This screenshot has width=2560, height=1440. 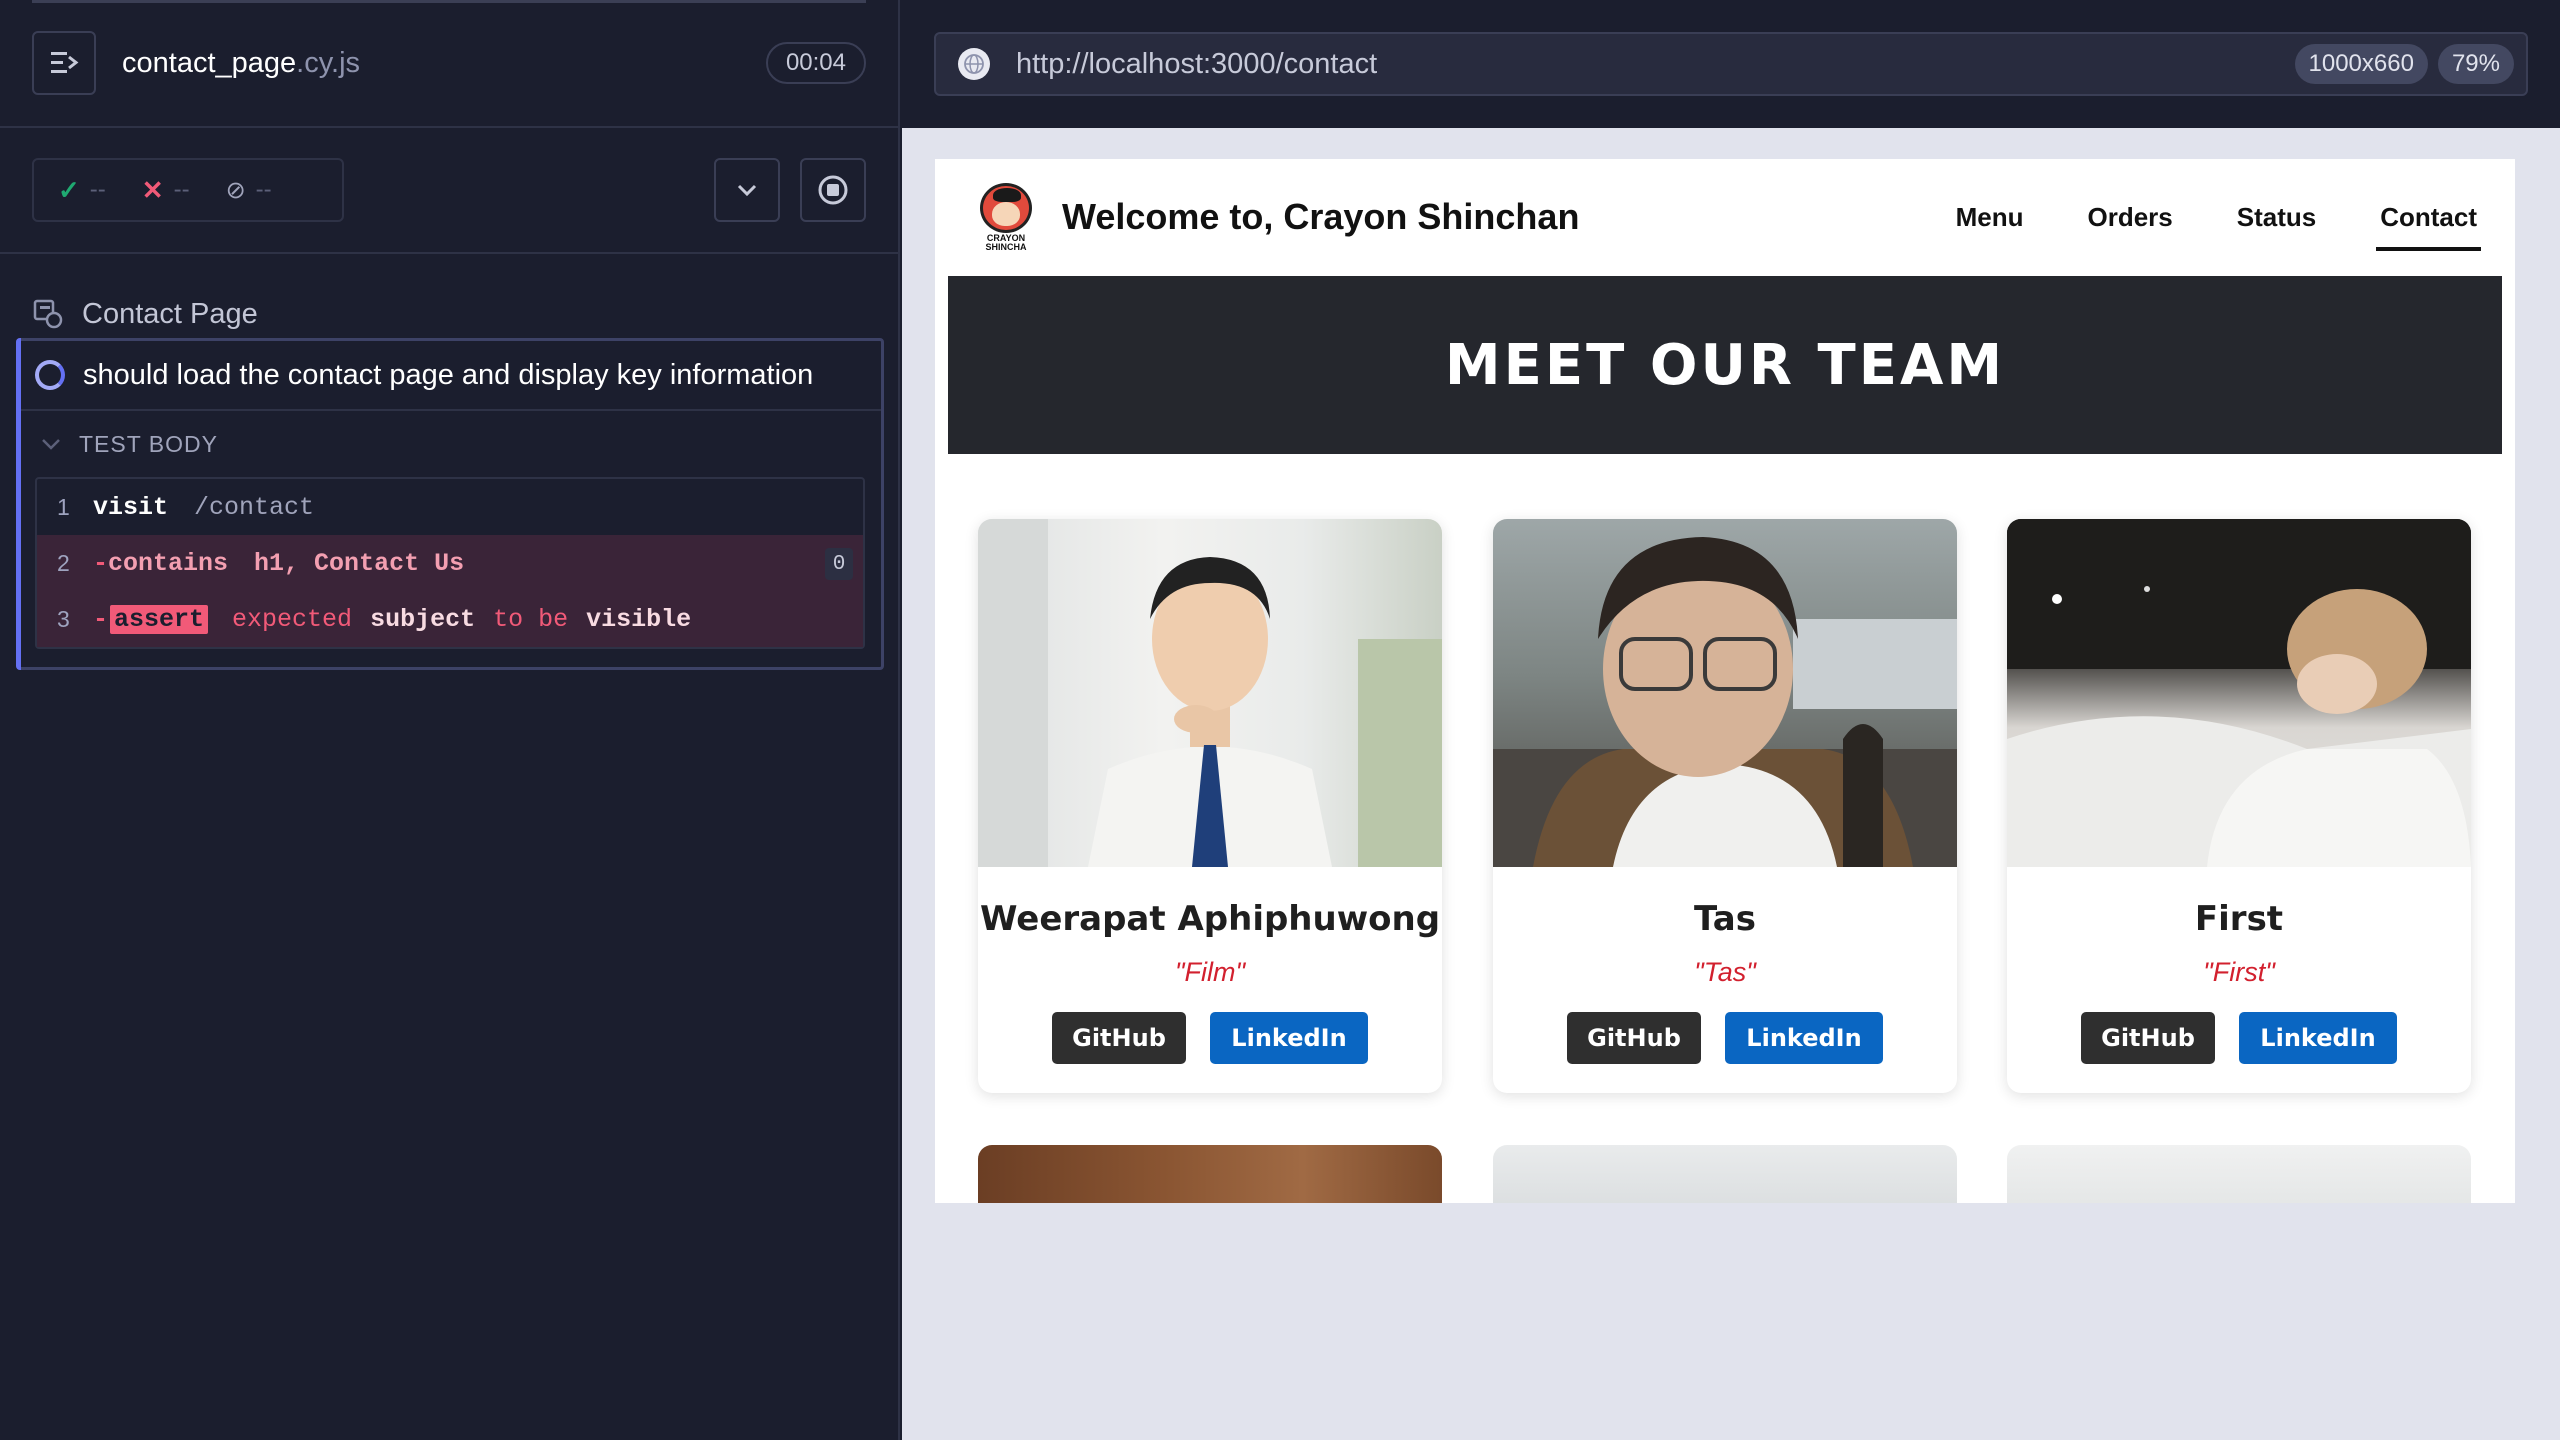 I want to click on header-divider, so click(x=449, y=1).